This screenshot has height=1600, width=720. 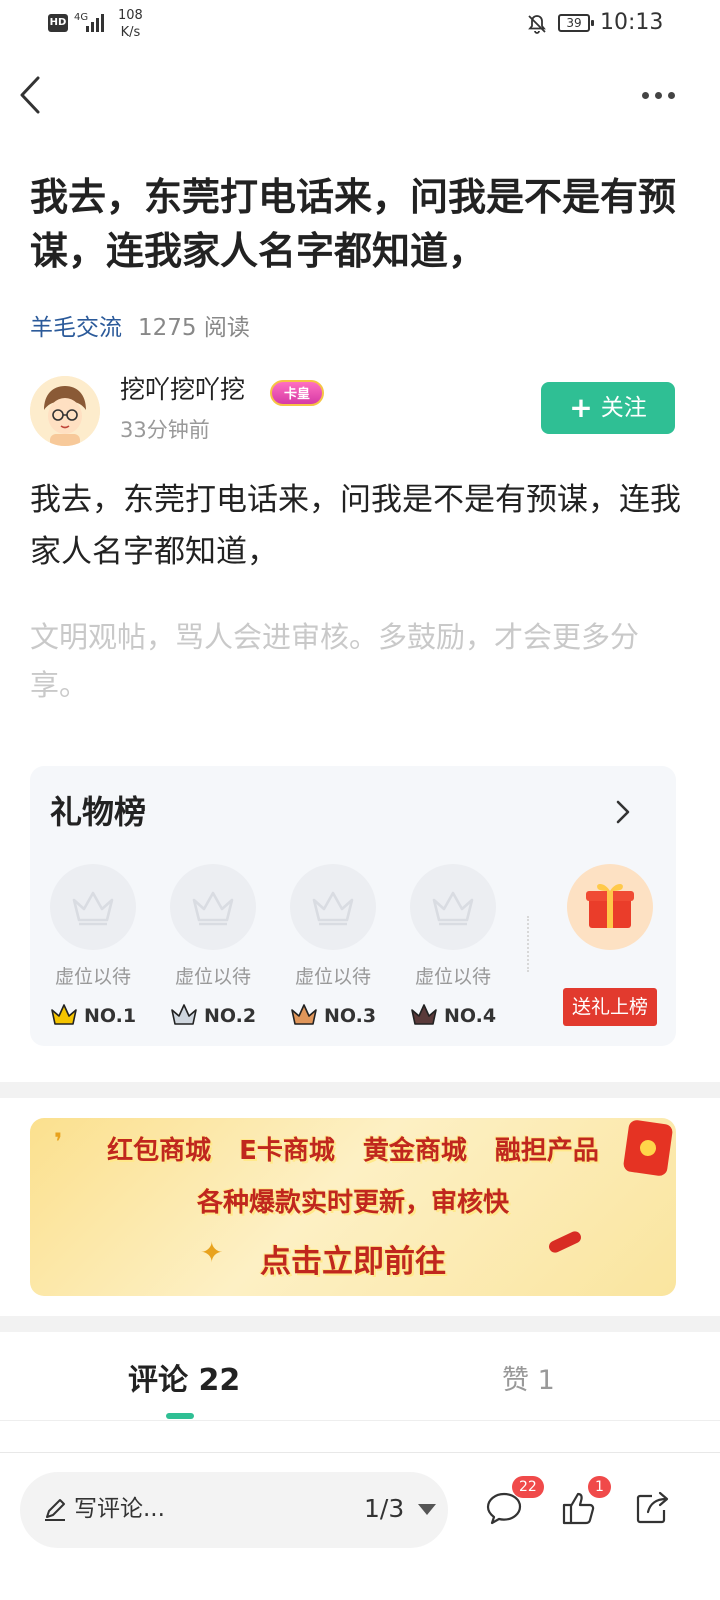 What do you see at coordinates (297, 393) in the screenshot?
I see `author-badge: 卡皇` at bounding box center [297, 393].